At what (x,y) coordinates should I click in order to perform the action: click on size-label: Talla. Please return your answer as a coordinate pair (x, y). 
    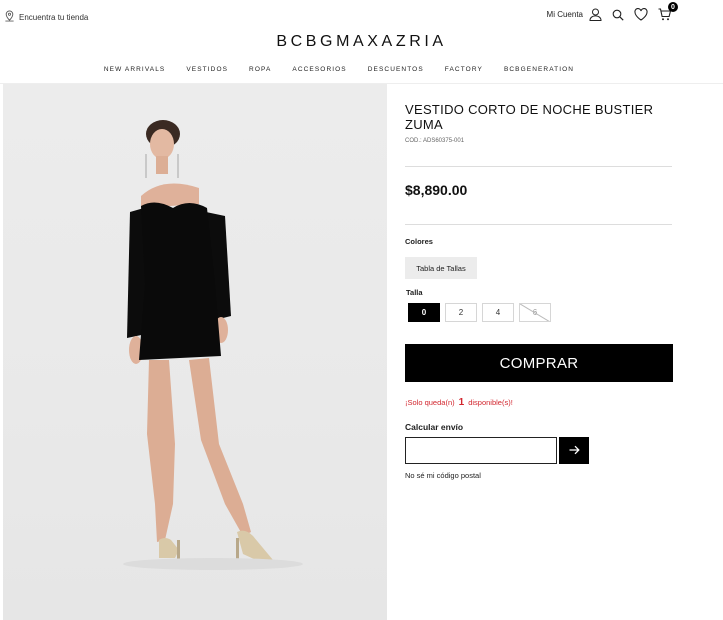
    Looking at the image, I should click on (414, 292).